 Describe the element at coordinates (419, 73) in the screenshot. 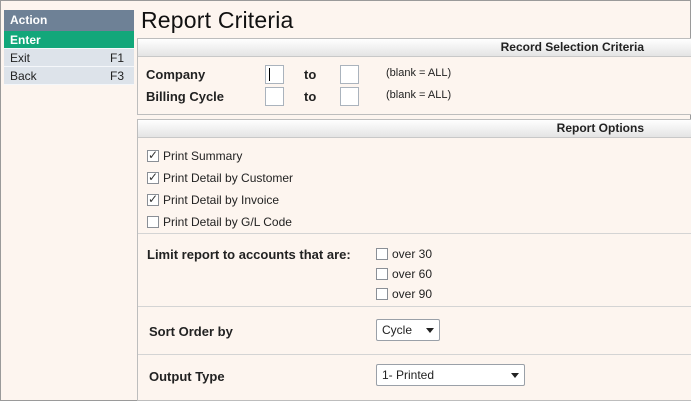

I see `company-hint: (blank = ALL)` at that location.